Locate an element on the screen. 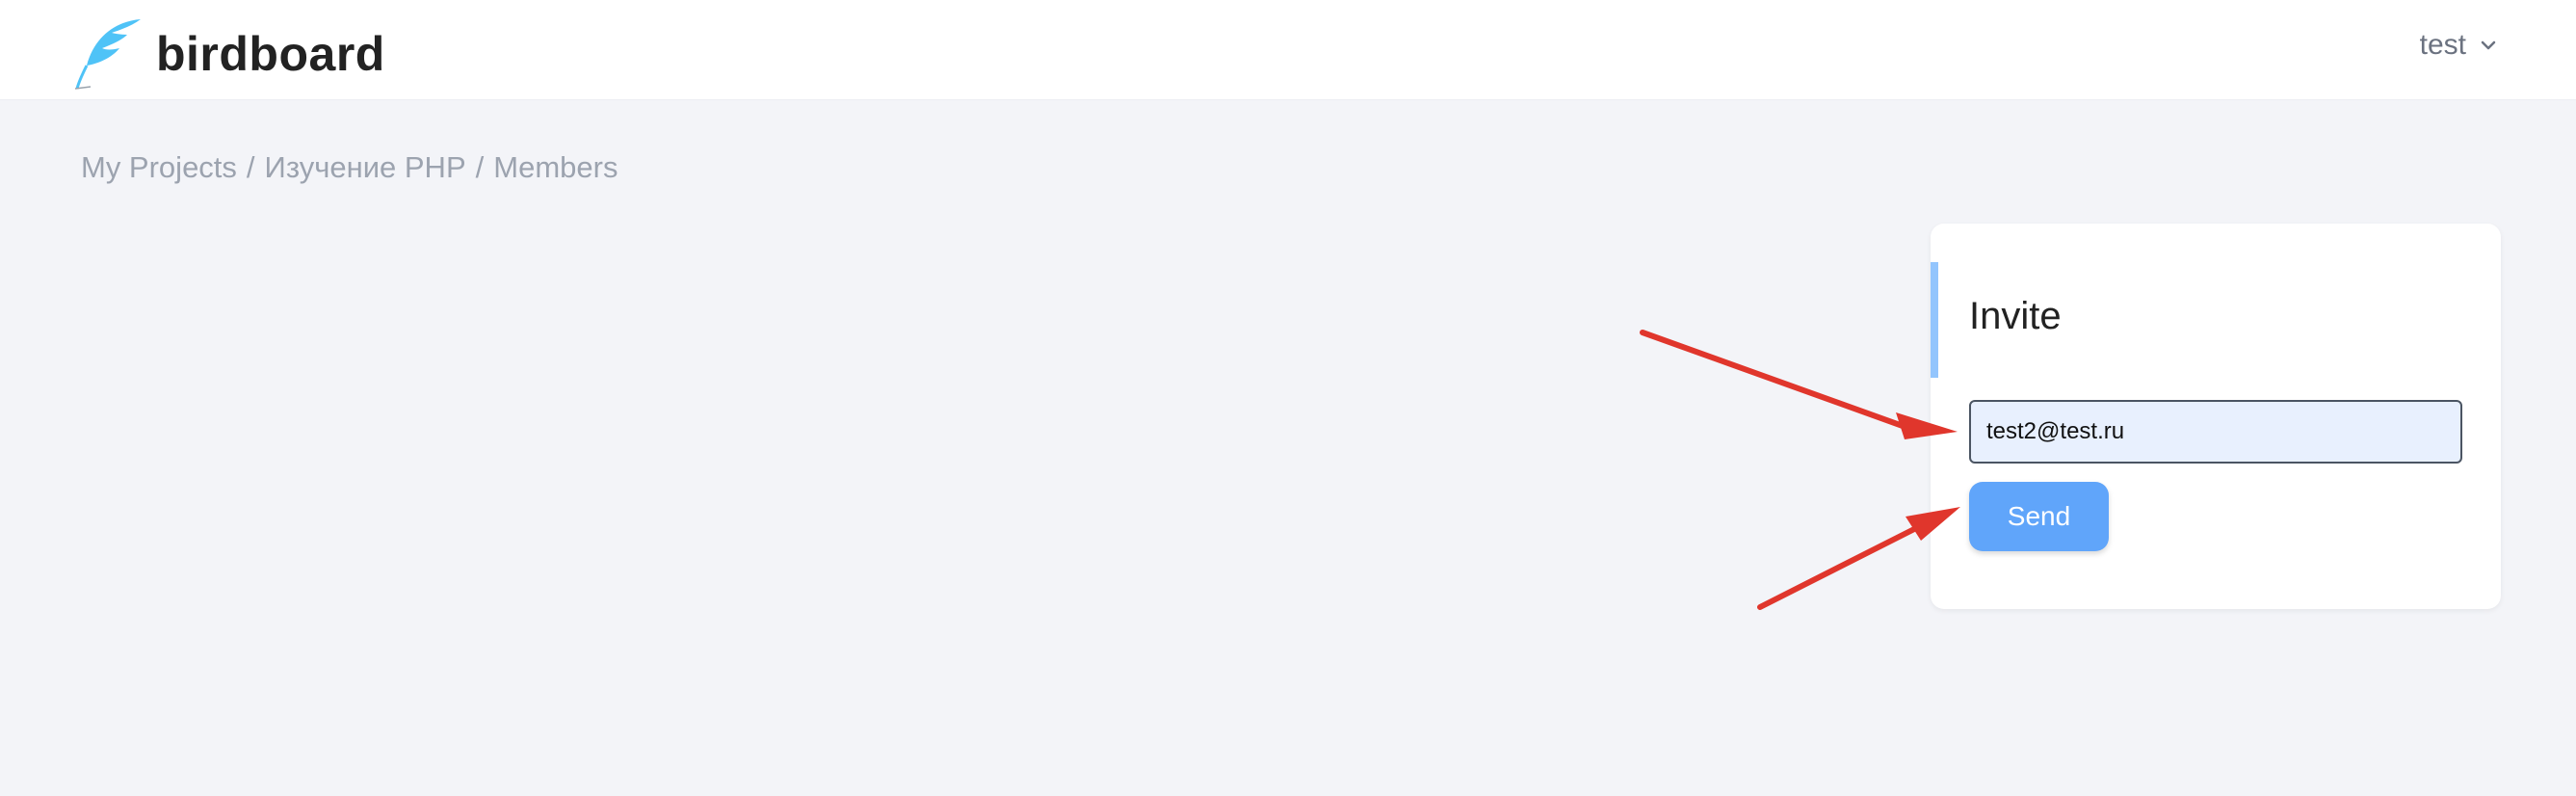 The width and height of the screenshot is (2576, 796). brand-logo-link: birdboard is located at coordinates (229, 54).